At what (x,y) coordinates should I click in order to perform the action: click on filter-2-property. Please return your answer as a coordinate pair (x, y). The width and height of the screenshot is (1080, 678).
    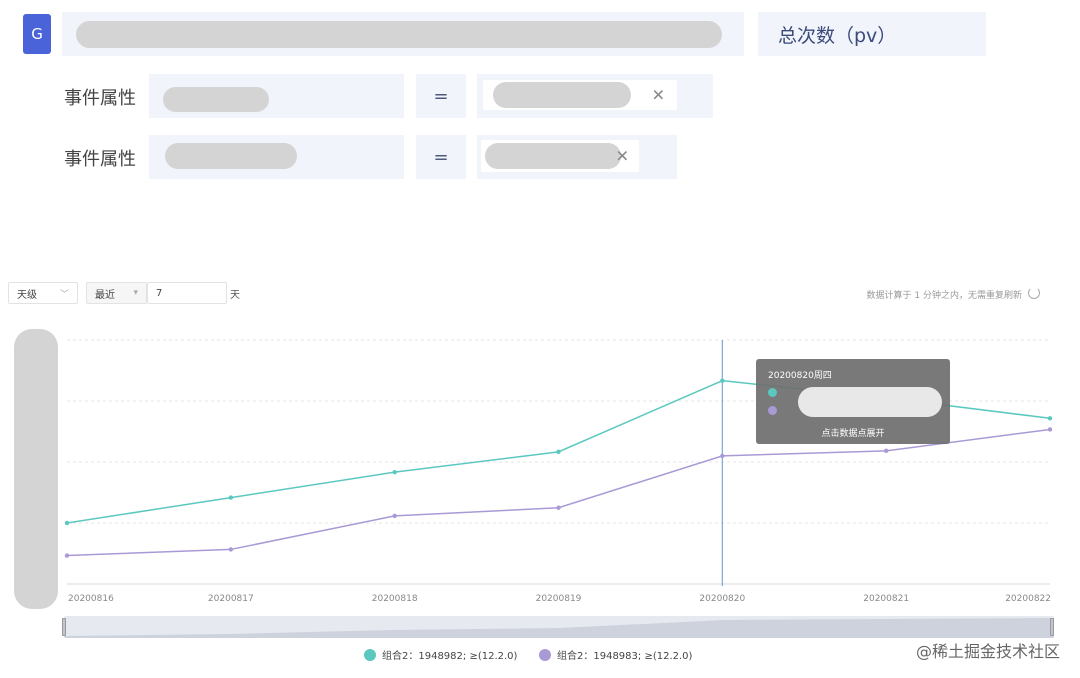
    Looking at the image, I should click on (276, 157).